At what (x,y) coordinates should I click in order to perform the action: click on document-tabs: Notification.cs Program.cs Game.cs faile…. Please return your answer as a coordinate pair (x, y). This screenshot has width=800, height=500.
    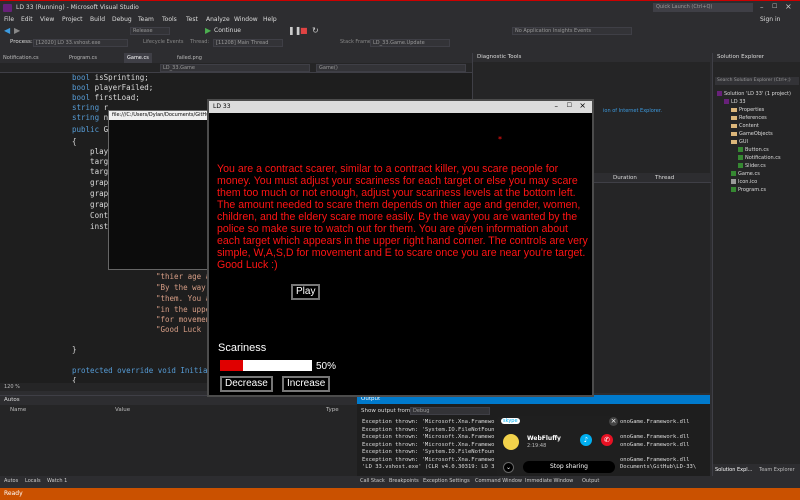
    Looking at the image, I should click on (236, 58).